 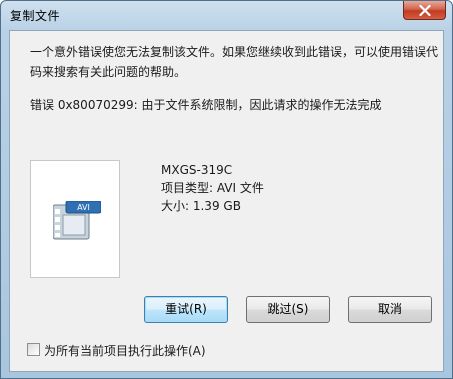 What do you see at coordinates (186, 309) in the screenshot?
I see `retry-button: 重试(R)` at bounding box center [186, 309].